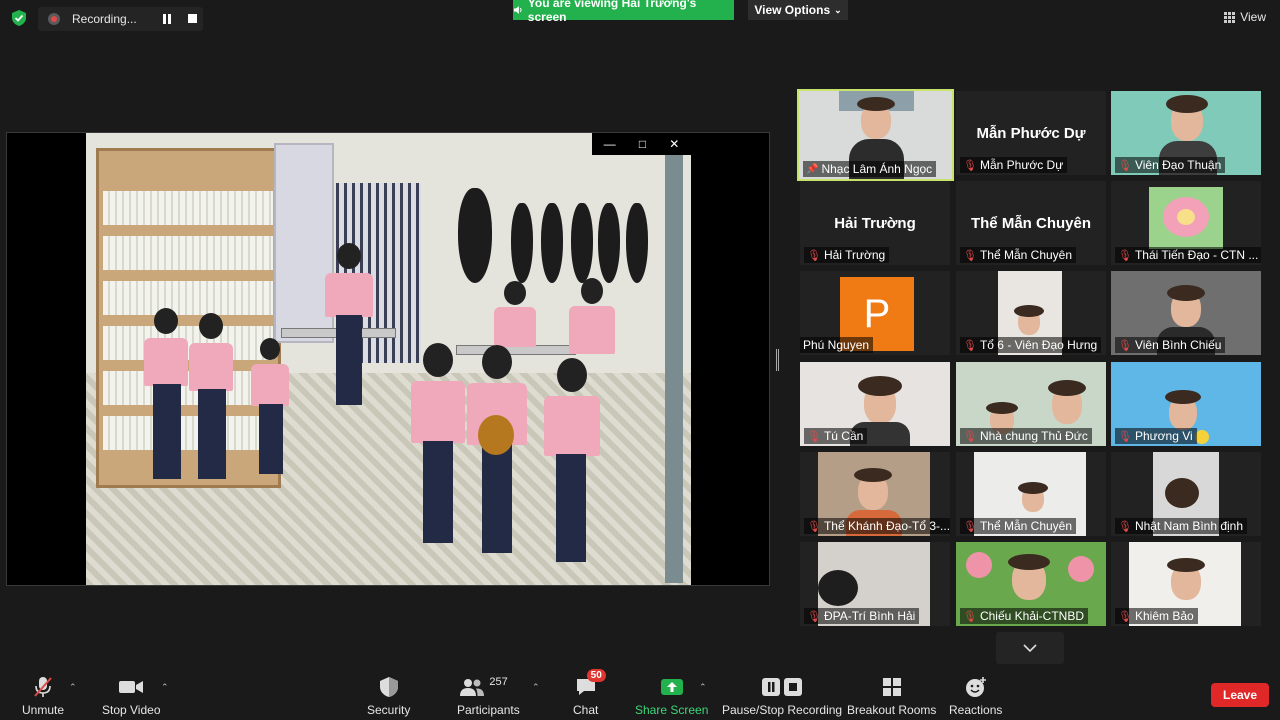  What do you see at coordinates (703, 687) in the screenshot?
I see `share-options-caret-icon: ⌃` at bounding box center [703, 687].